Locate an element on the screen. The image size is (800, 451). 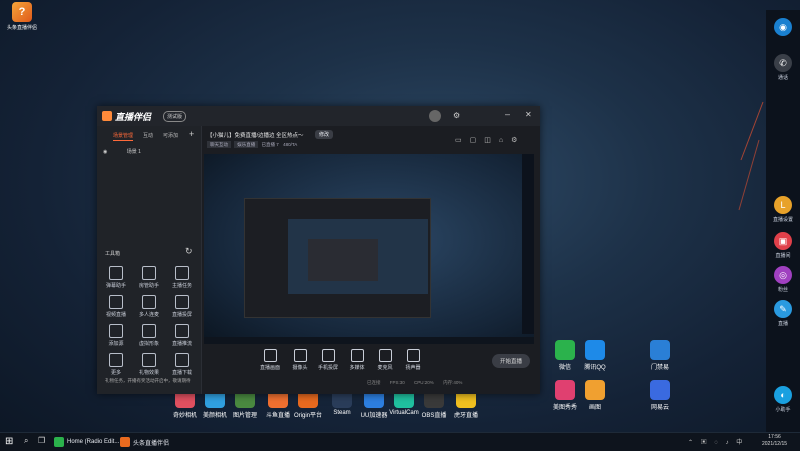
right-dock: ◉ ✆ 通话 L 直播设置 ▣ 直播间 ◎ 粉丝 ✎ 直播 ◐ 小助手 is located at coordinates (783, 221).